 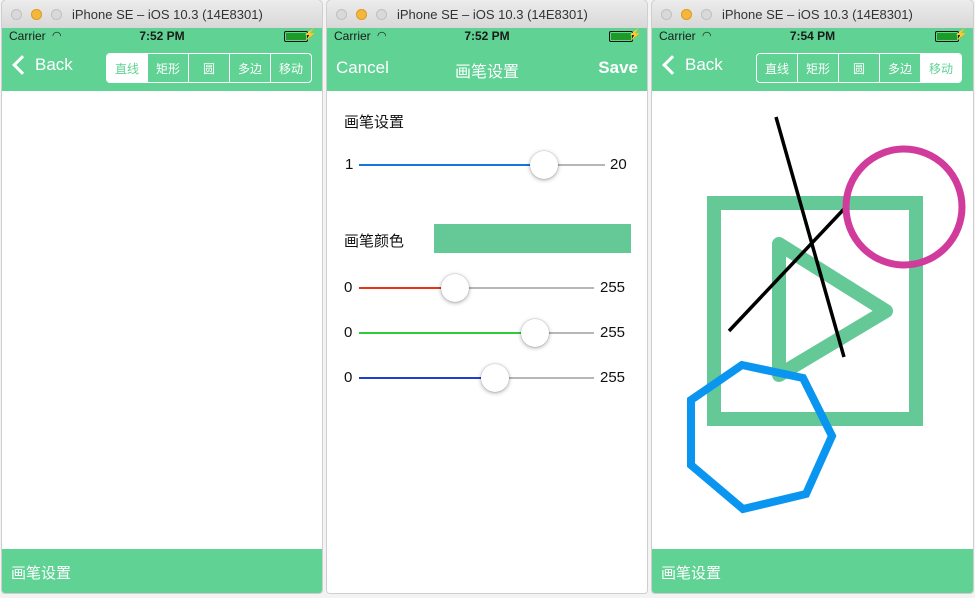 I want to click on red-max-label: 255, so click(x=613, y=287).